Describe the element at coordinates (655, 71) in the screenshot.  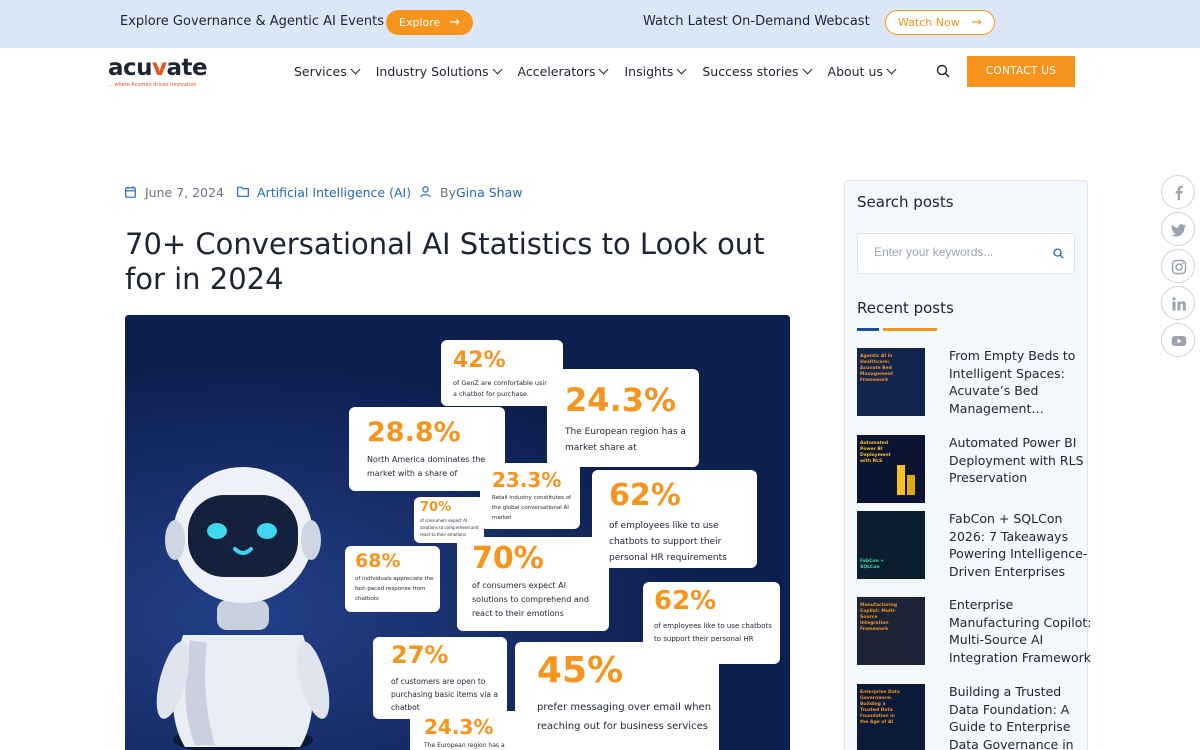
I see `nav-insights: Insights` at that location.